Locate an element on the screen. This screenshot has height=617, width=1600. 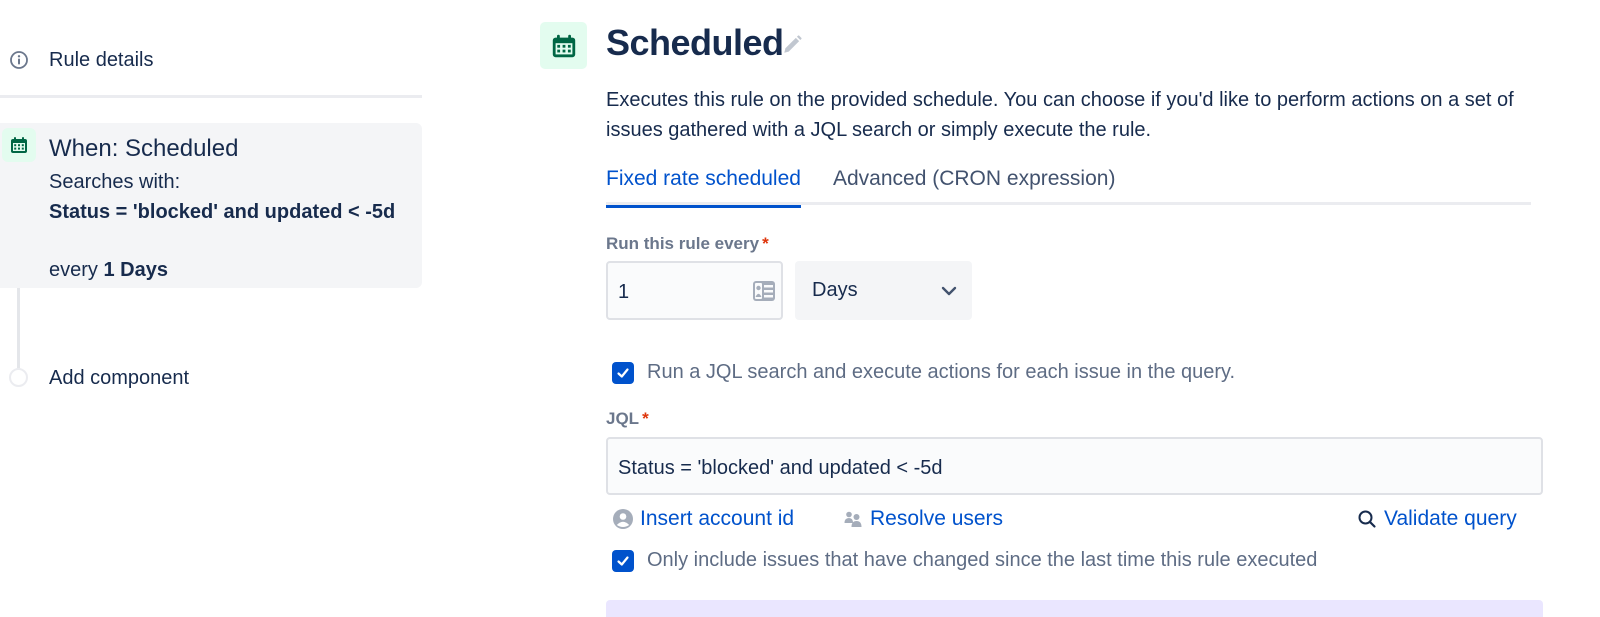
sidebar-divider is located at coordinates (211, 96).